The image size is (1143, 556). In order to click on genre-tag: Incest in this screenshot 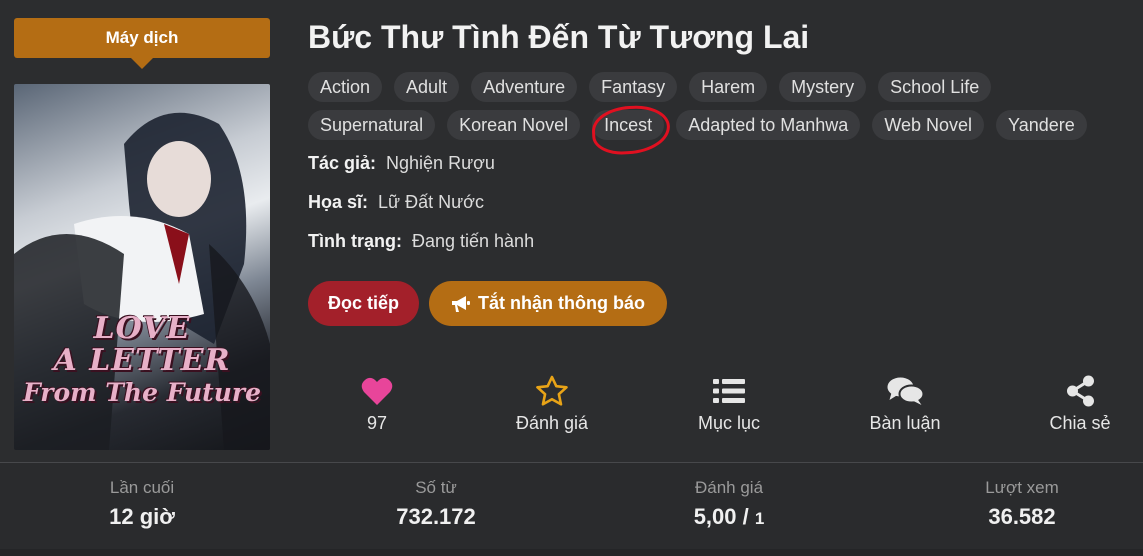, I will do `click(628, 125)`.